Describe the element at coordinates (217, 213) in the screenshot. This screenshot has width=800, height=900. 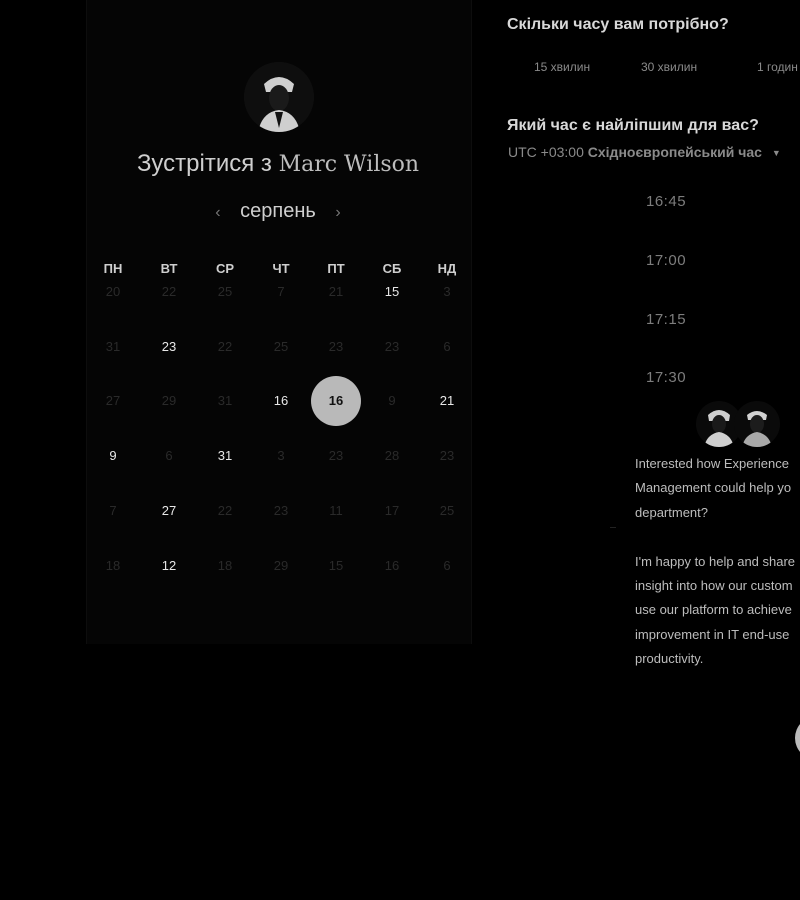
I see `chevron-left-icon: ‹` at that location.